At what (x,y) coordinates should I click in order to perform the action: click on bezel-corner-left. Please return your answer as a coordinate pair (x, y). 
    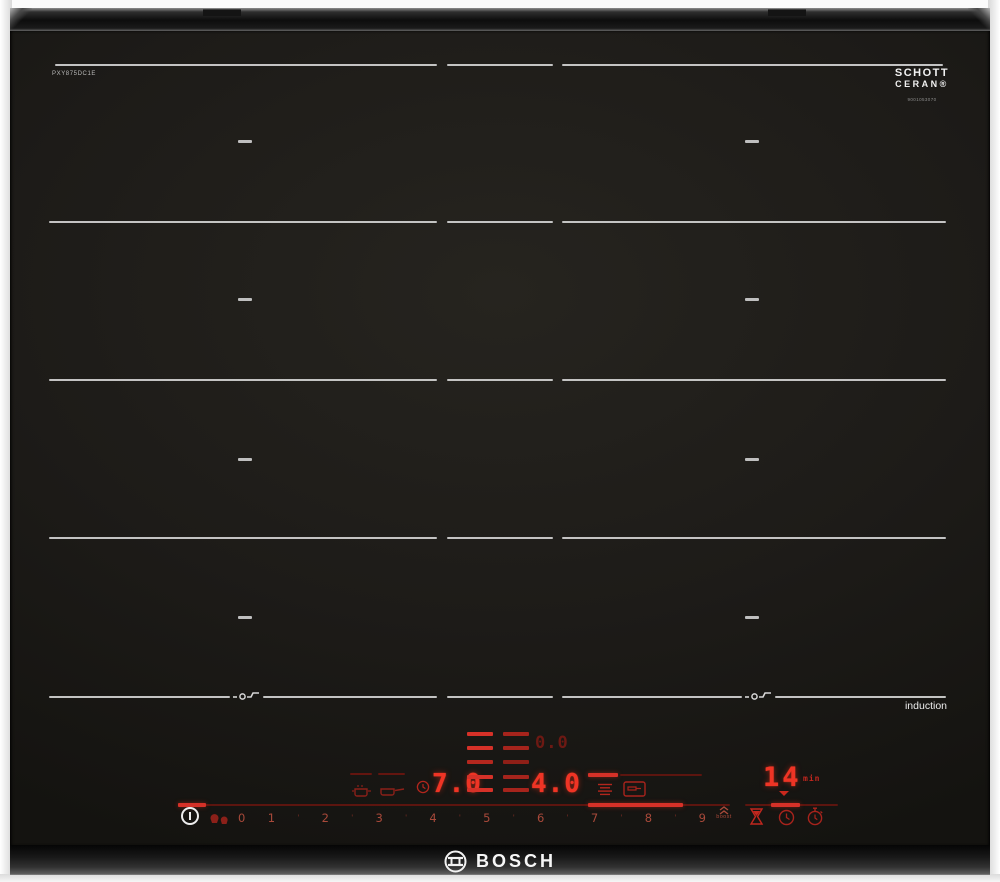
    Looking at the image, I should click on (21, 19).